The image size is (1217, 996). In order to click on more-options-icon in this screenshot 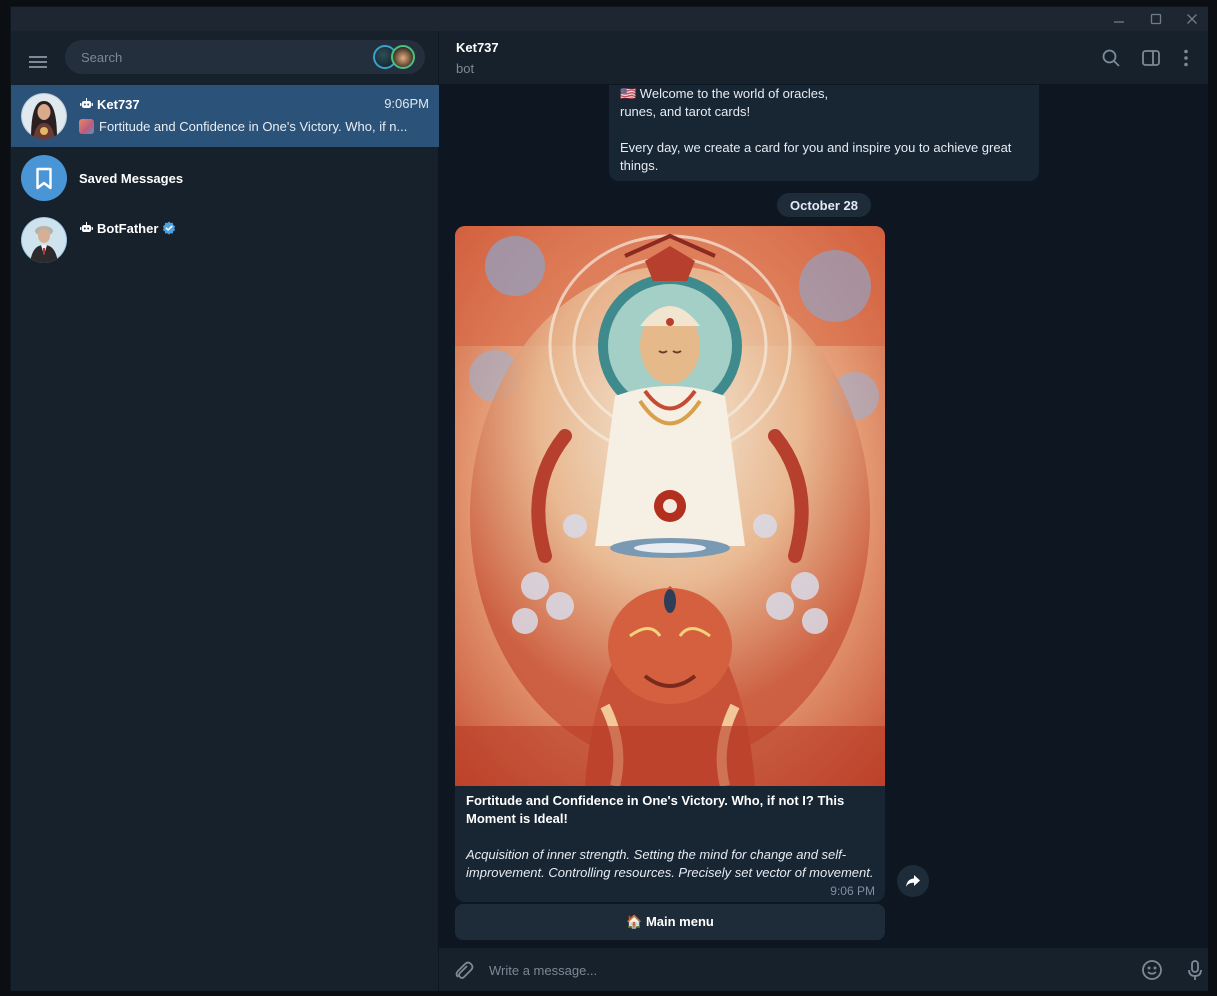, I will do `click(1186, 58)`.